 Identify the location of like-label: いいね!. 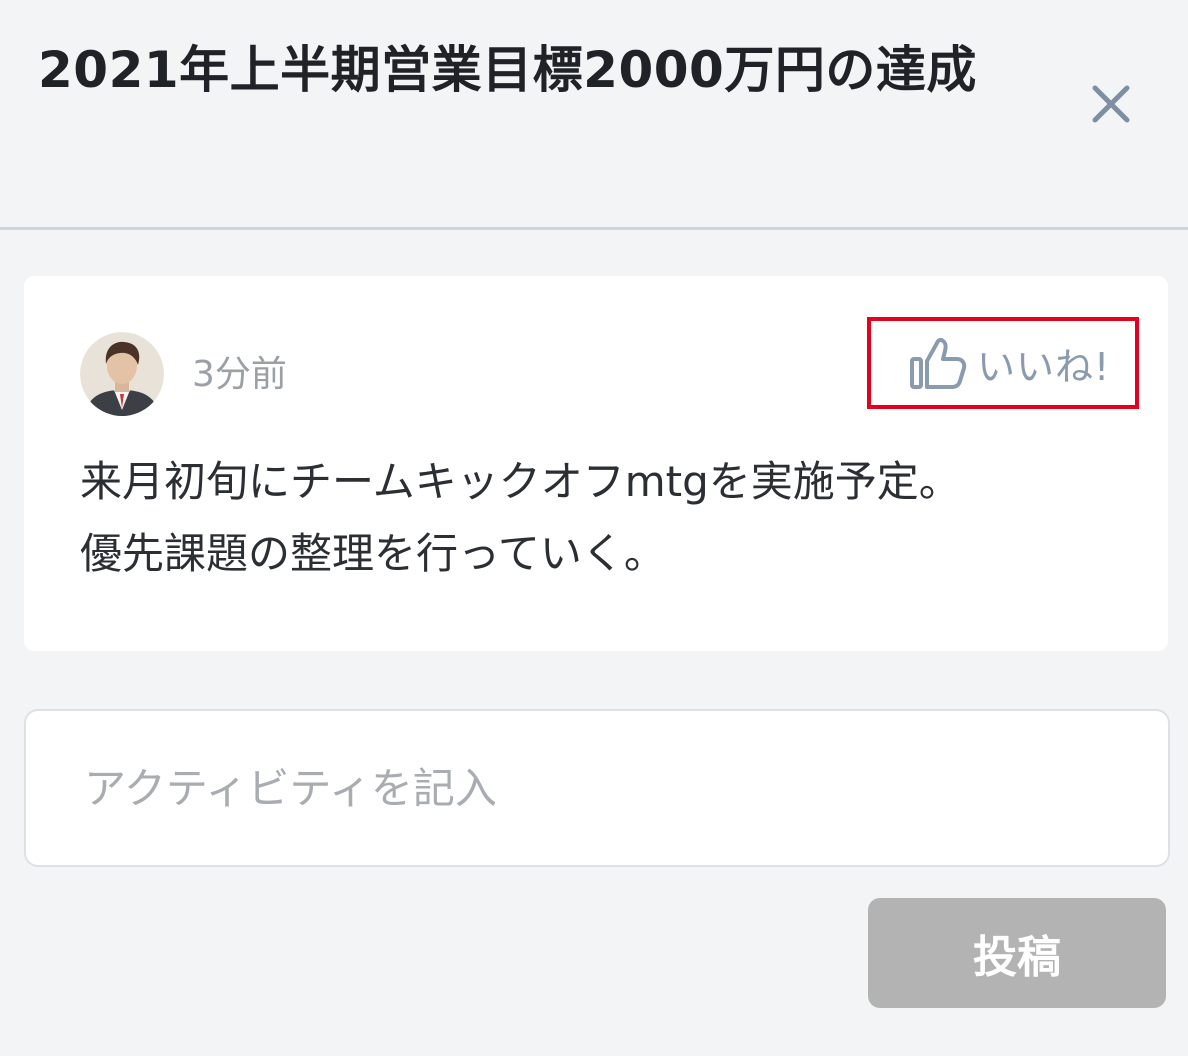
(1044, 366).